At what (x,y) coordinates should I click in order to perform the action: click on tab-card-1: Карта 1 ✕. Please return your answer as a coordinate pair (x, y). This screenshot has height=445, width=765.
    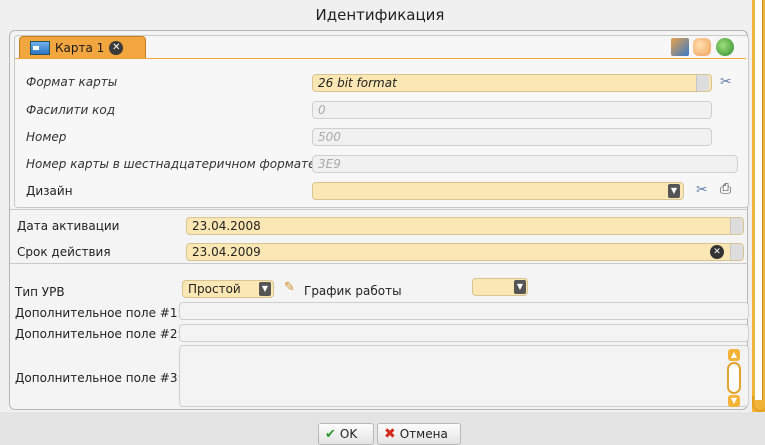
    Looking at the image, I should click on (82, 47).